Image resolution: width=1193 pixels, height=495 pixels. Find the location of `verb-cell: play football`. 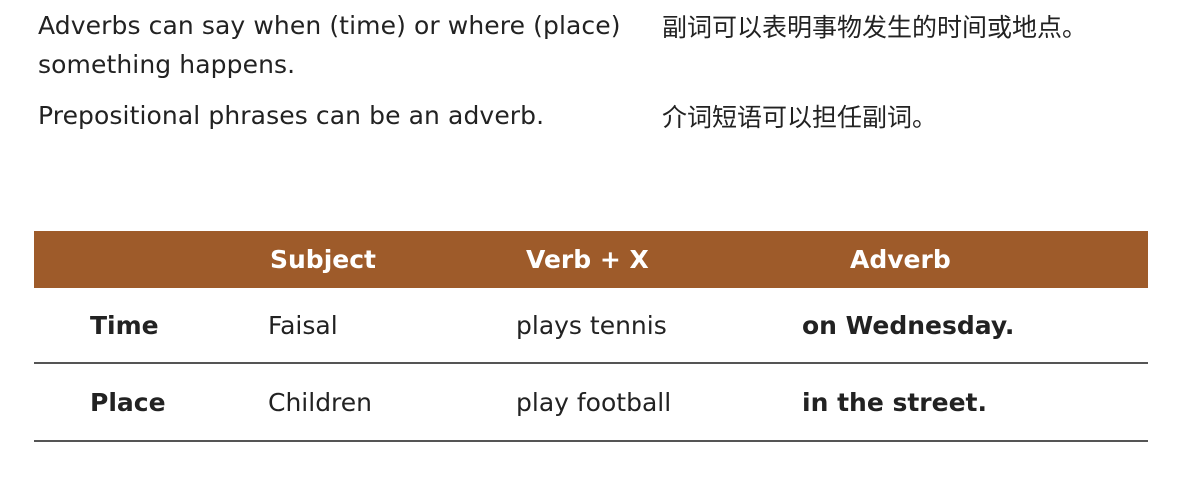

verb-cell: play football is located at coordinates (659, 402).